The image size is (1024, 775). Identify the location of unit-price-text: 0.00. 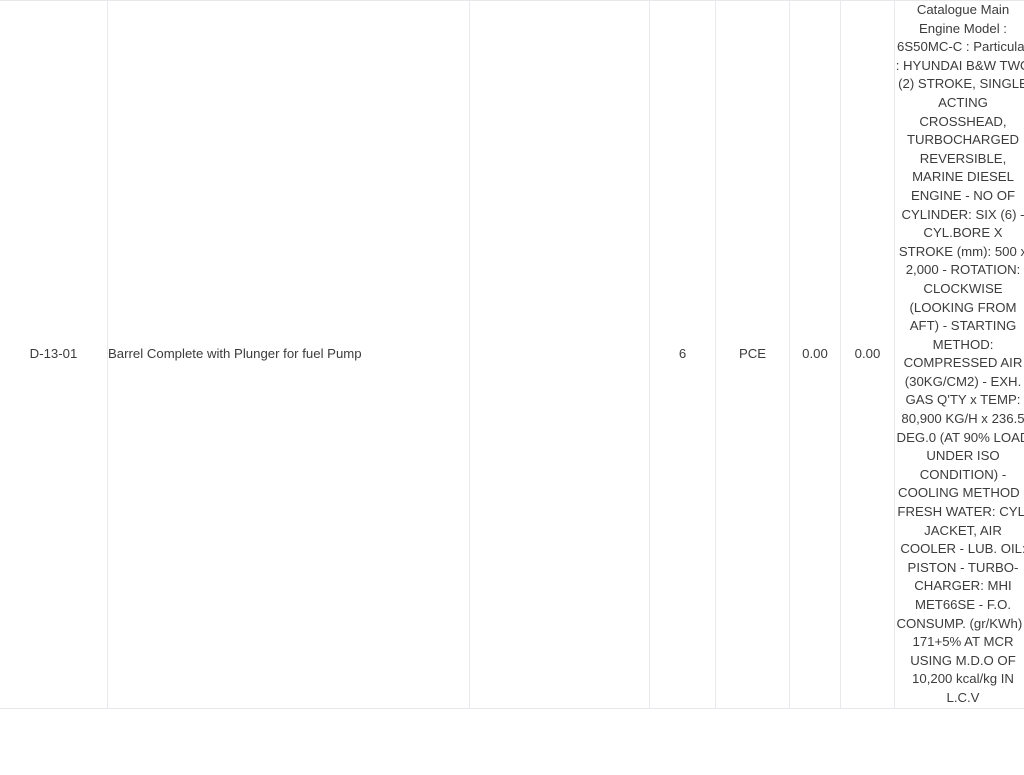
(815, 353).